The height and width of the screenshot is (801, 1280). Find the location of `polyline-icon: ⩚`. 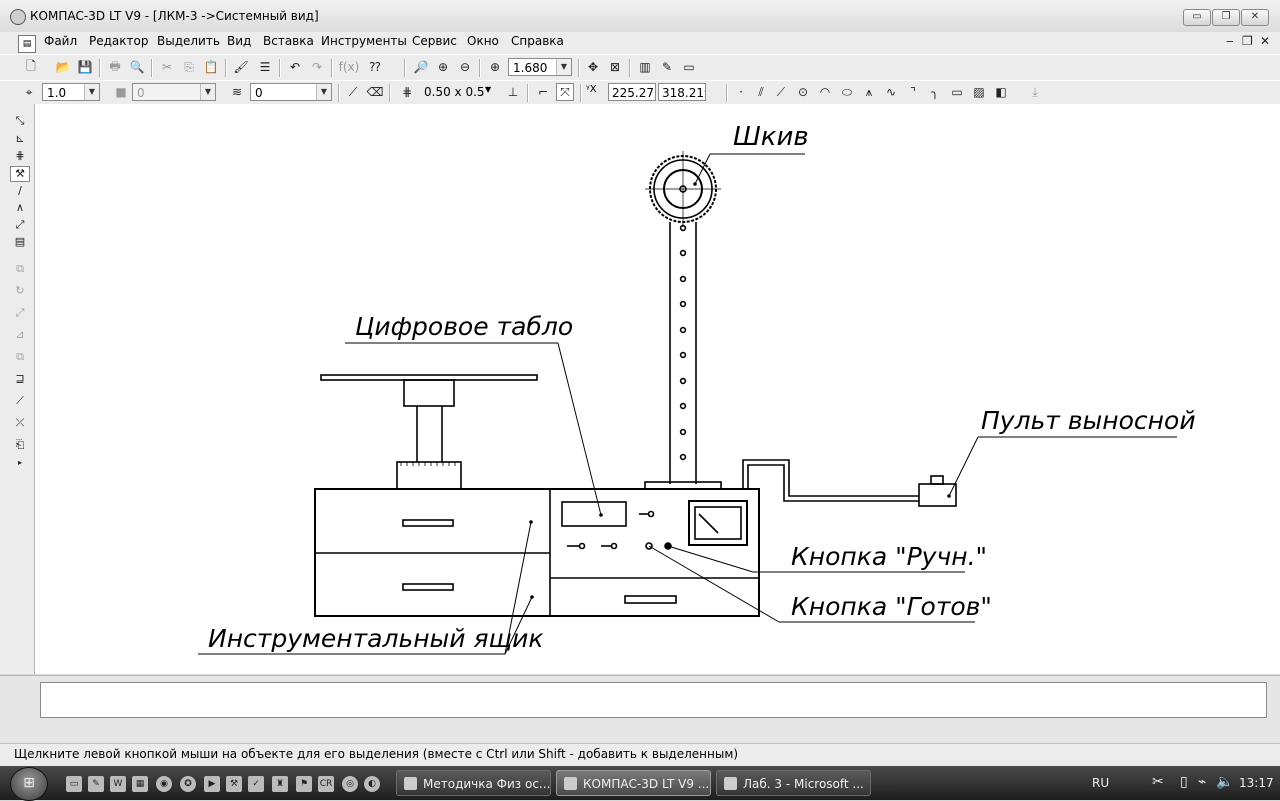

polyline-icon: ⩚ is located at coordinates (869, 92).